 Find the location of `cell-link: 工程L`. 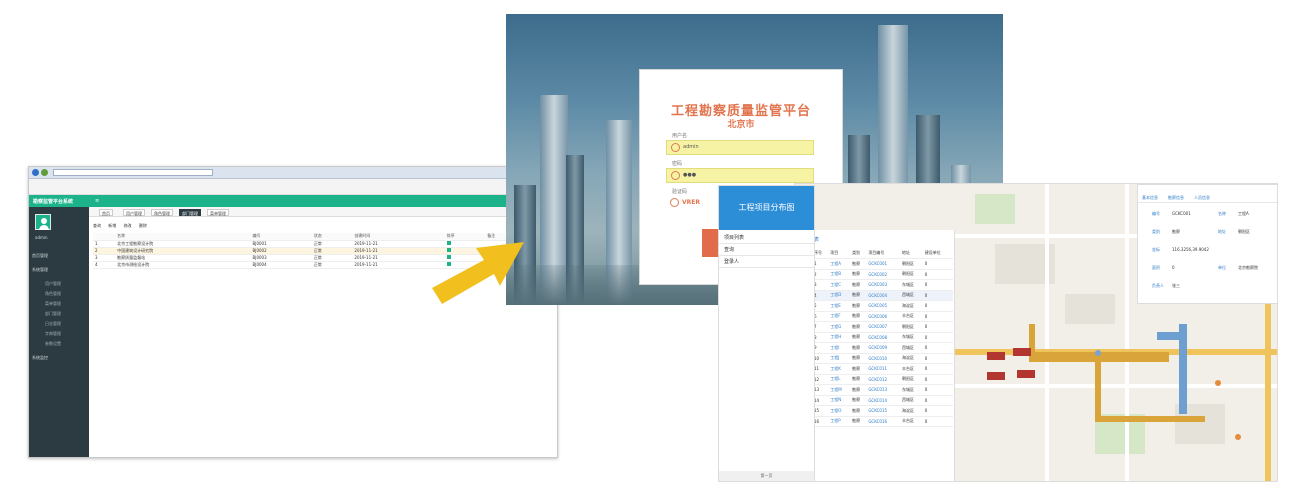

cell-link: 工程L is located at coordinates (840, 379).